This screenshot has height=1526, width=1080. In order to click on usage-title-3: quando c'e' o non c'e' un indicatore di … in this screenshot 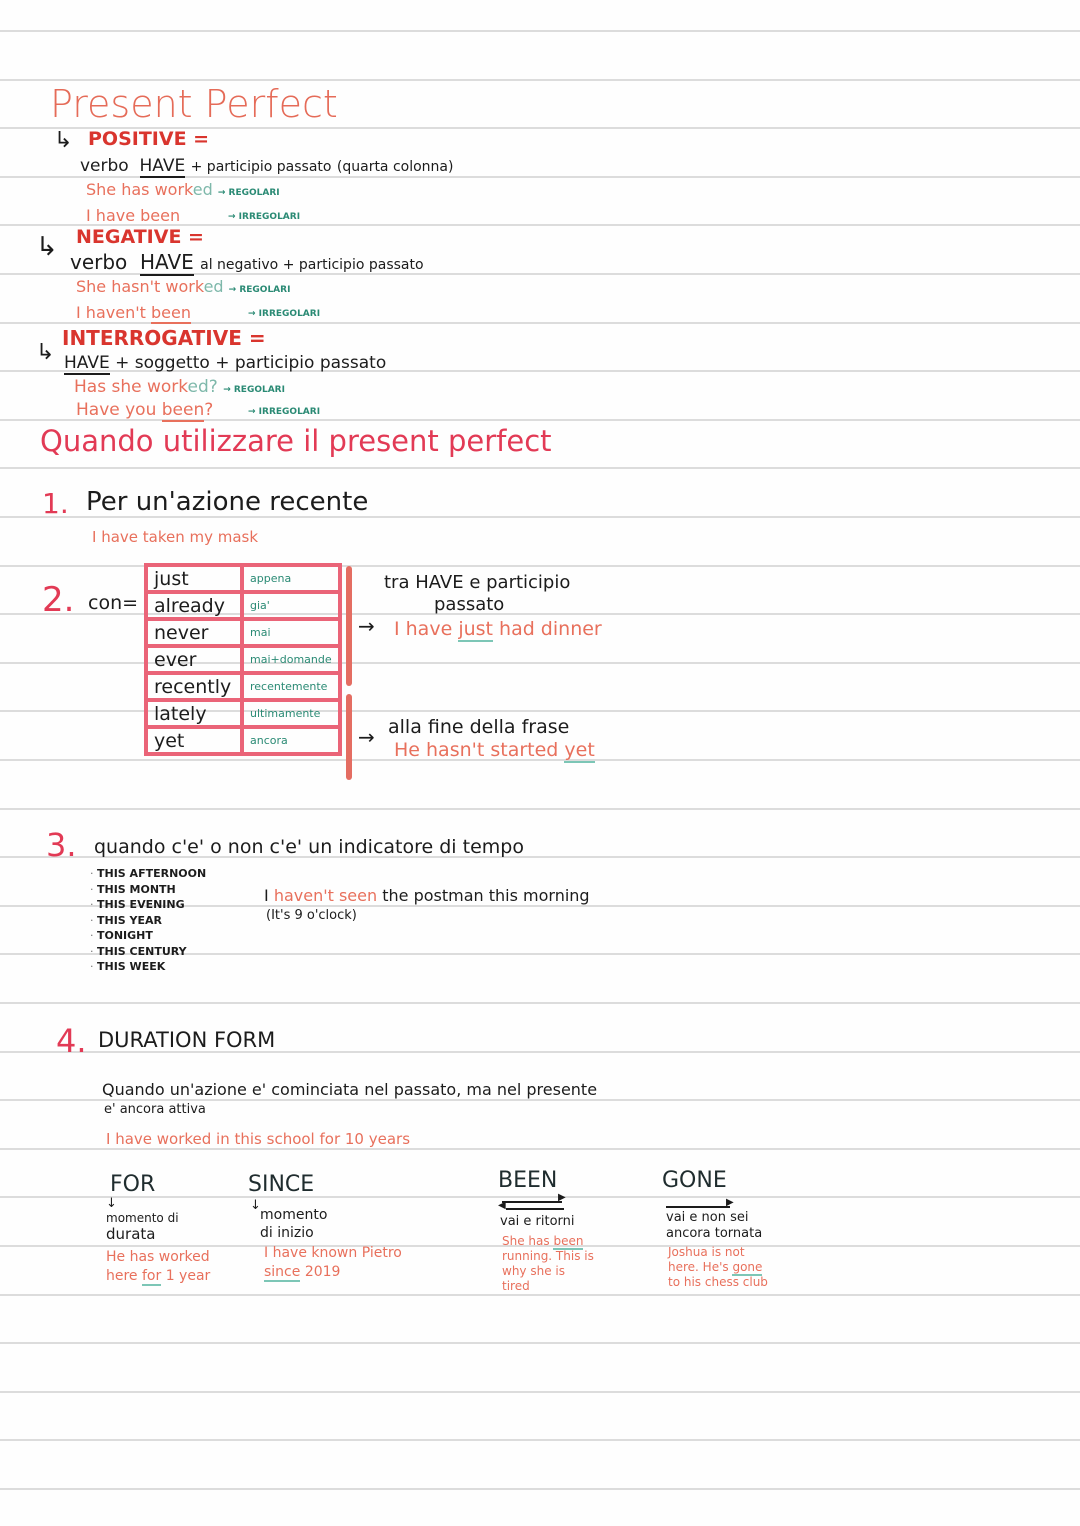, I will do `click(309, 847)`.